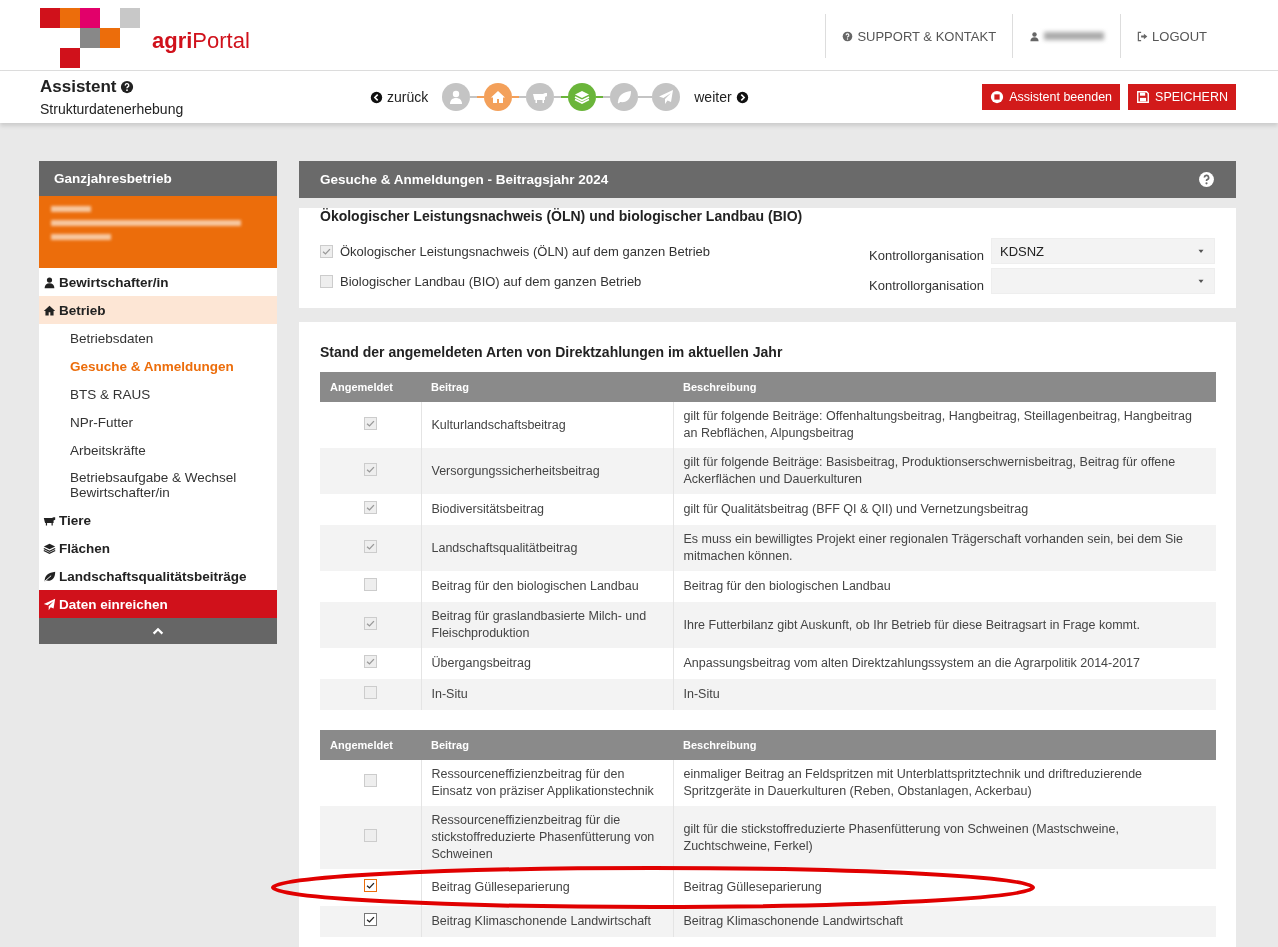  What do you see at coordinates (1182, 97) in the screenshot?
I see `save-button: SPEICHERN` at bounding box center [1182, 97].